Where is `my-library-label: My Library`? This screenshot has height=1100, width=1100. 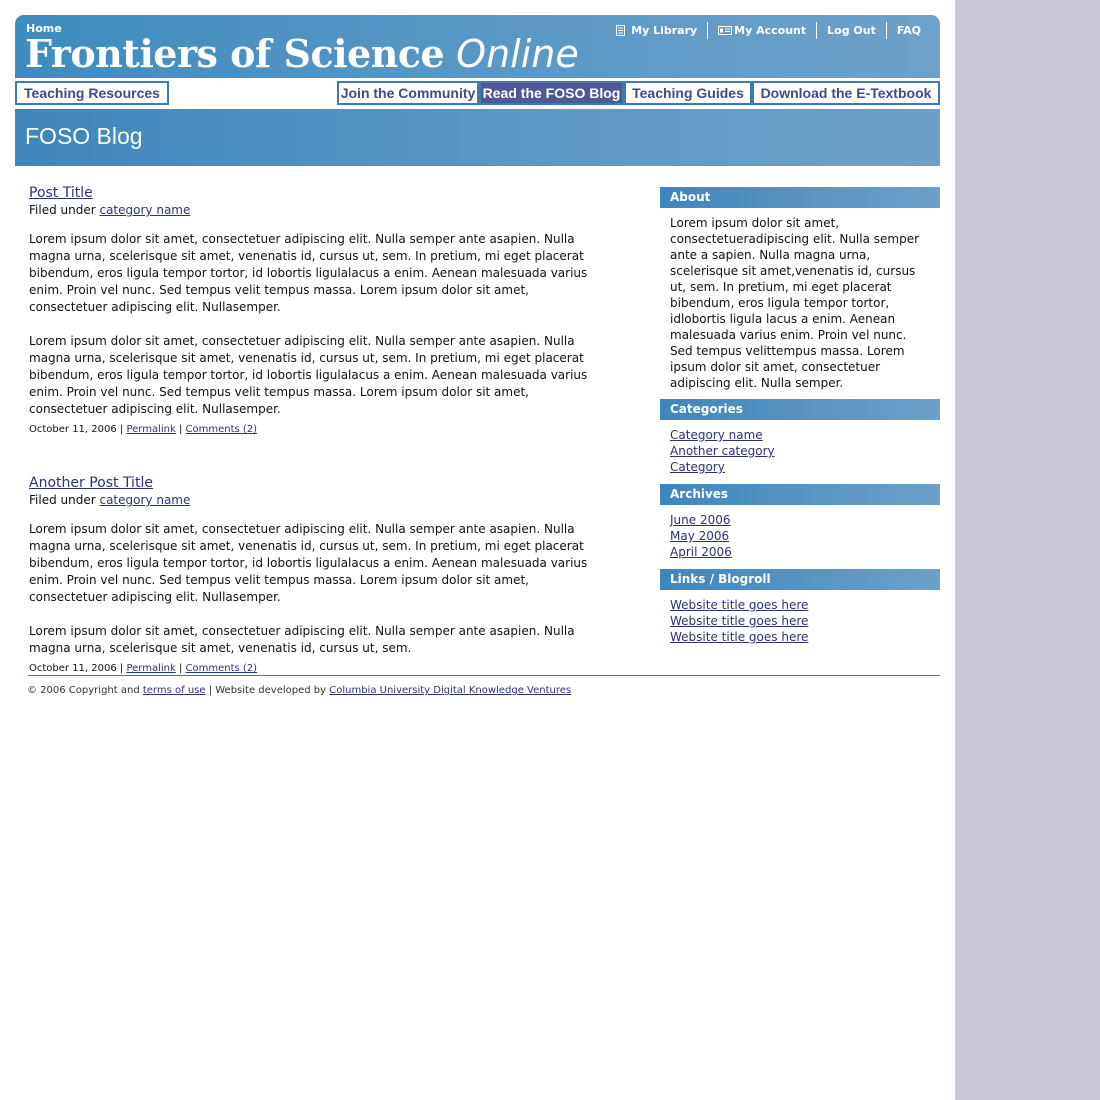 my-library-label: My Library is located at coordinates (664, 30).